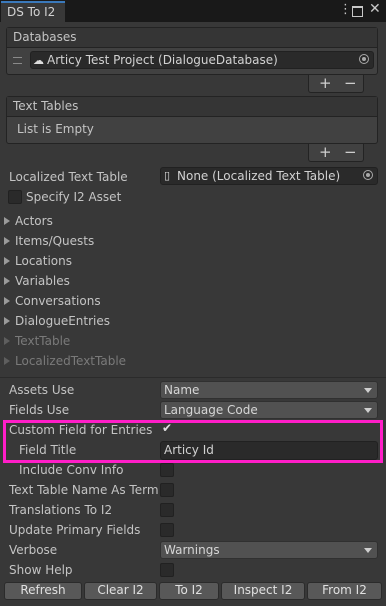 This screenshot has height=606, width=386. What do you see at coordinates (269, 390) in the screenshot?
I see `assets-use-dropdown: Name` at bounding box center [269, 390].